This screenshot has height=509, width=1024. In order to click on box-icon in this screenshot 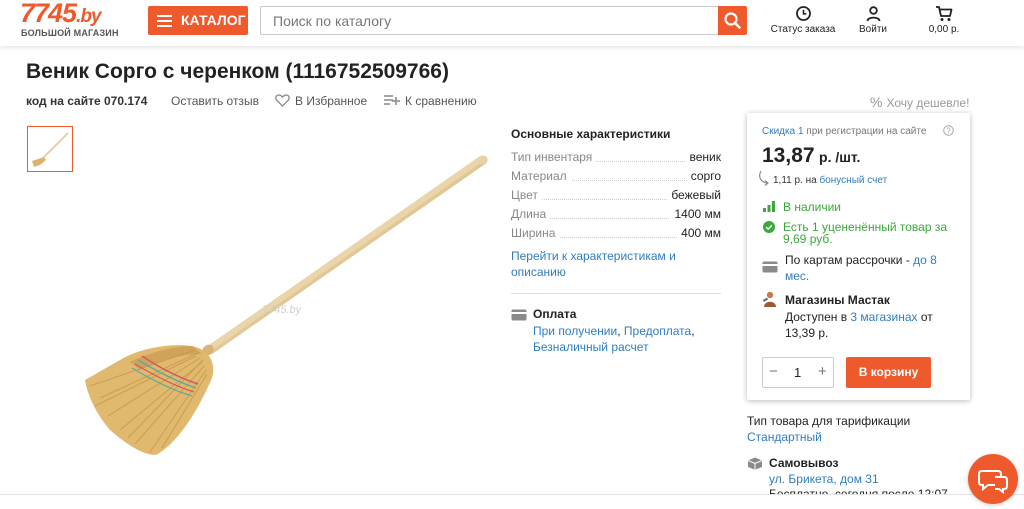, I will do `click(755, 463)`.